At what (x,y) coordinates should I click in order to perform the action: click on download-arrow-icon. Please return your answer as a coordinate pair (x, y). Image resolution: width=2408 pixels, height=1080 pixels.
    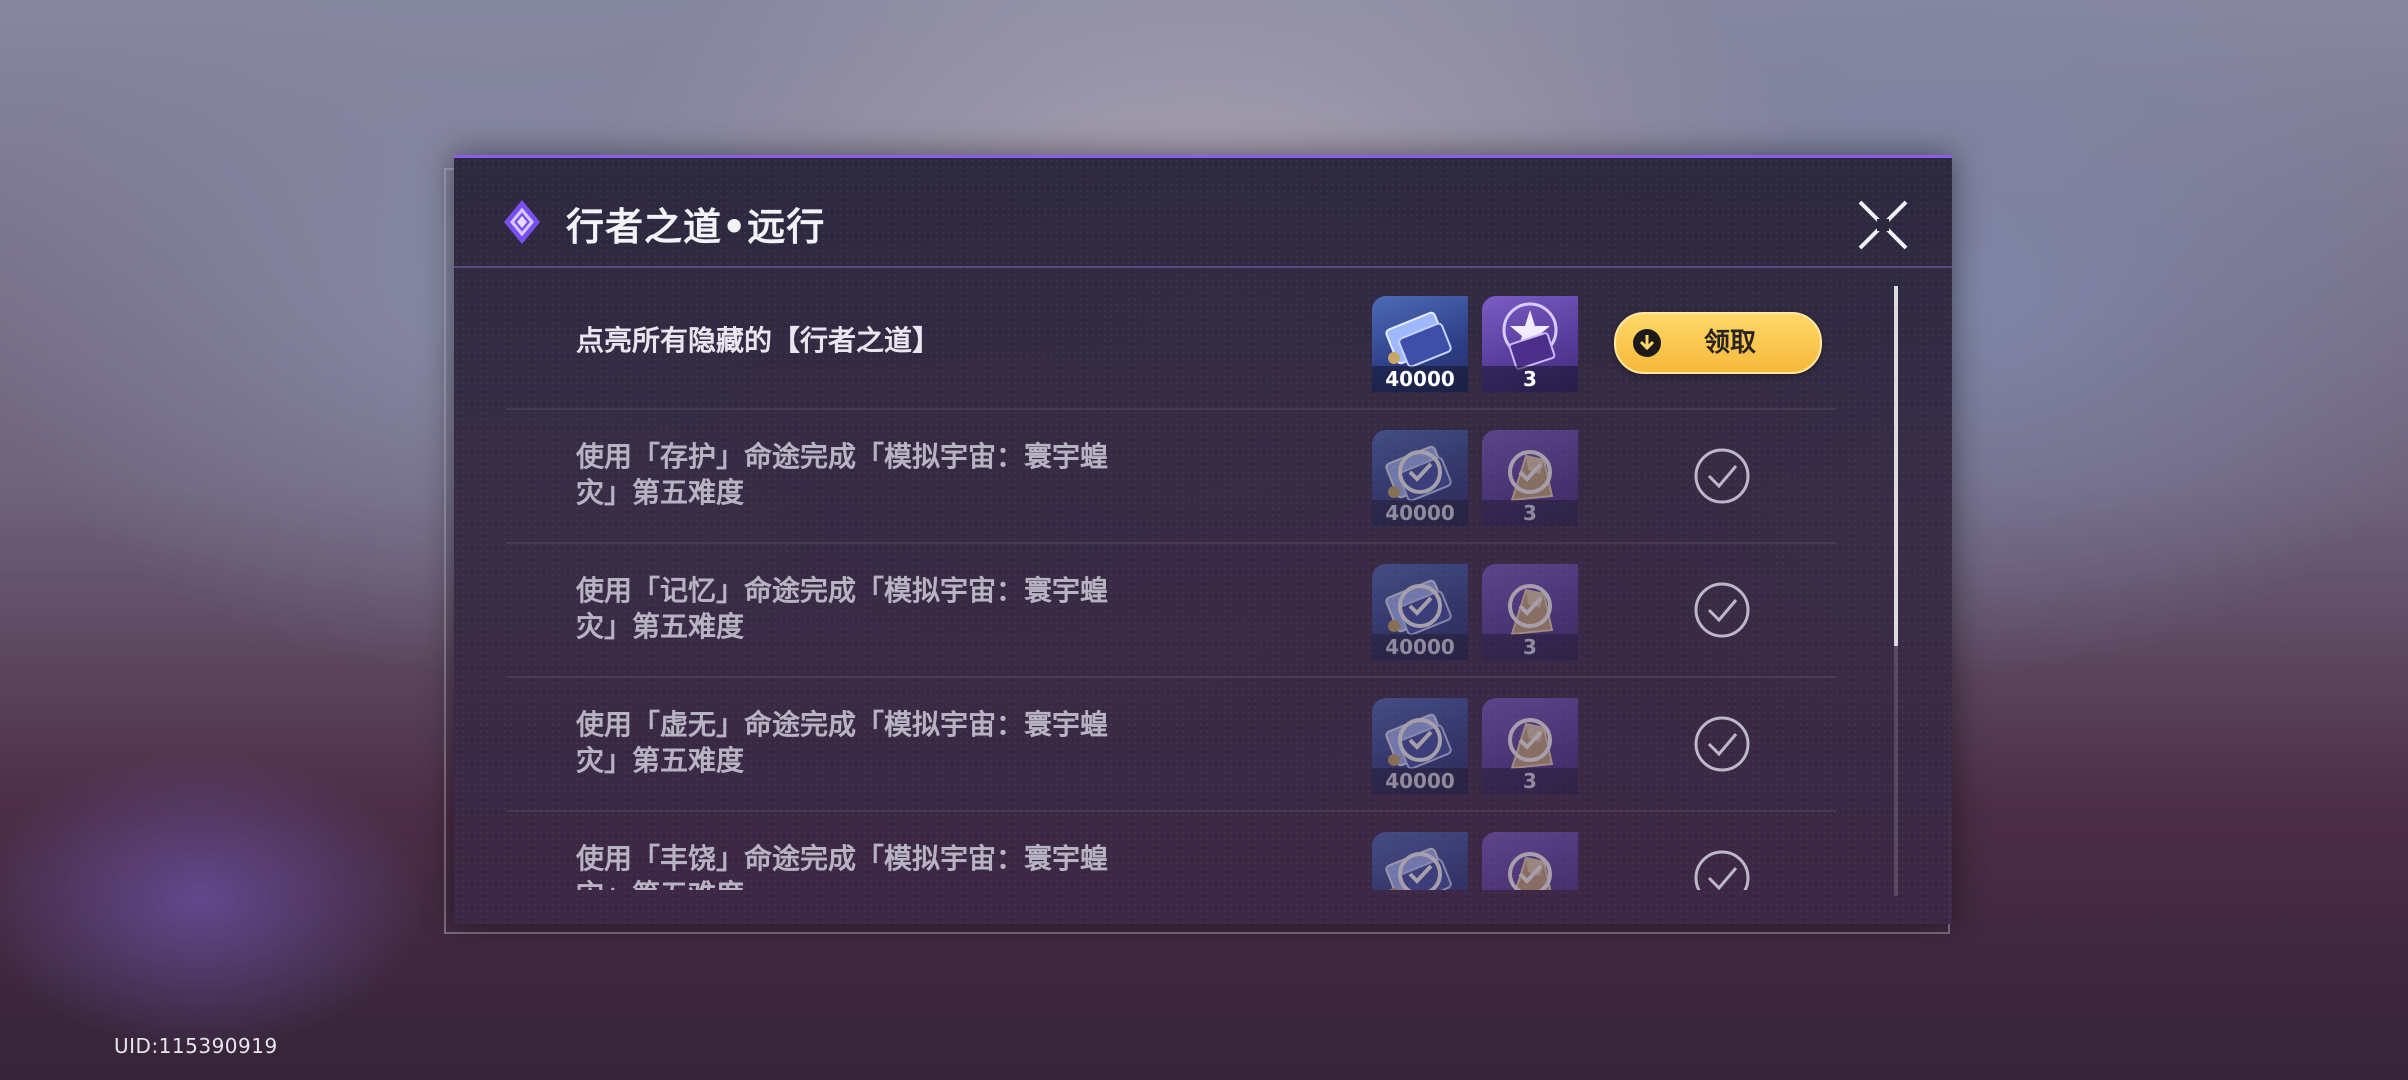
    Looking at the image, I should click on (1647, 343).